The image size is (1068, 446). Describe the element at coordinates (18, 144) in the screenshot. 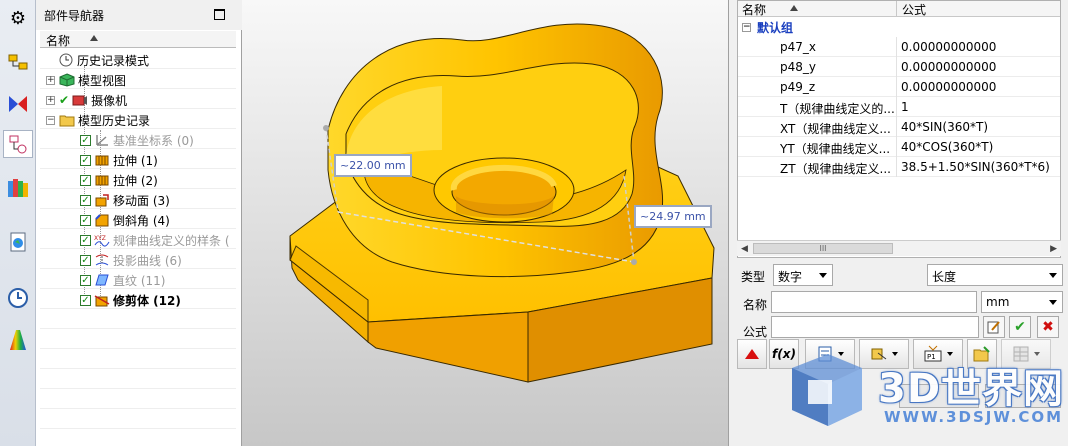

I see `part-navigator-icon` at that location.